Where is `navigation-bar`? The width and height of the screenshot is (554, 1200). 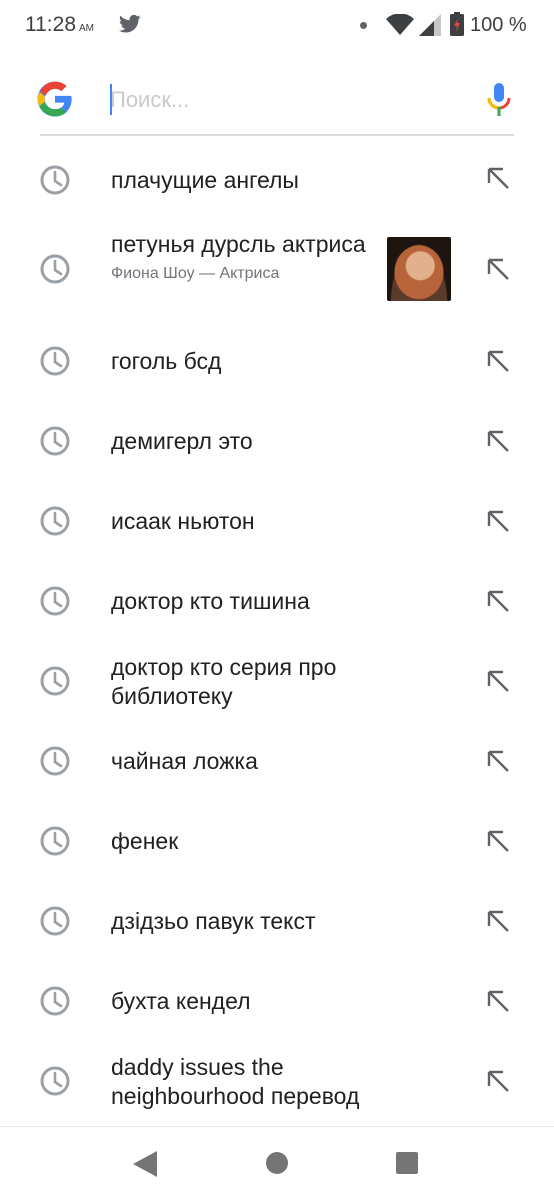
navigation-bar is located at coordinates (277, 1163).